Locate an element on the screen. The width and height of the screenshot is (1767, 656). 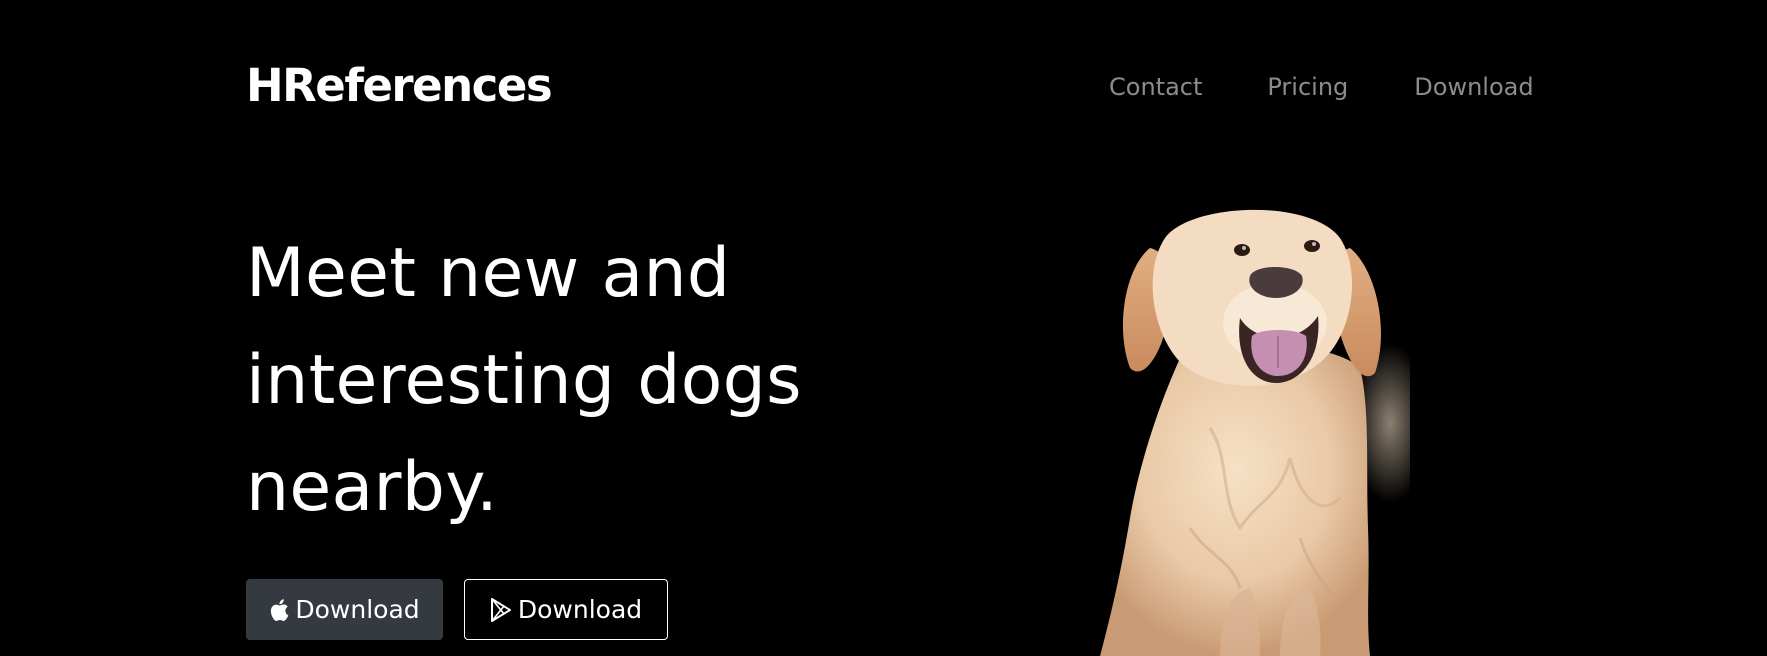
apple-download-button: Download is located at coordinates (344, 609).